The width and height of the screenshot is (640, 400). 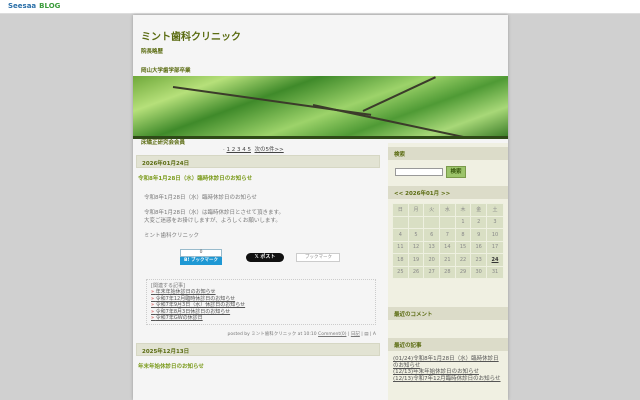 I want to click on entry-text: 令和8年1月28日（水）は臨時休診日とさせて頂きます。, so click(x=214, y=213).